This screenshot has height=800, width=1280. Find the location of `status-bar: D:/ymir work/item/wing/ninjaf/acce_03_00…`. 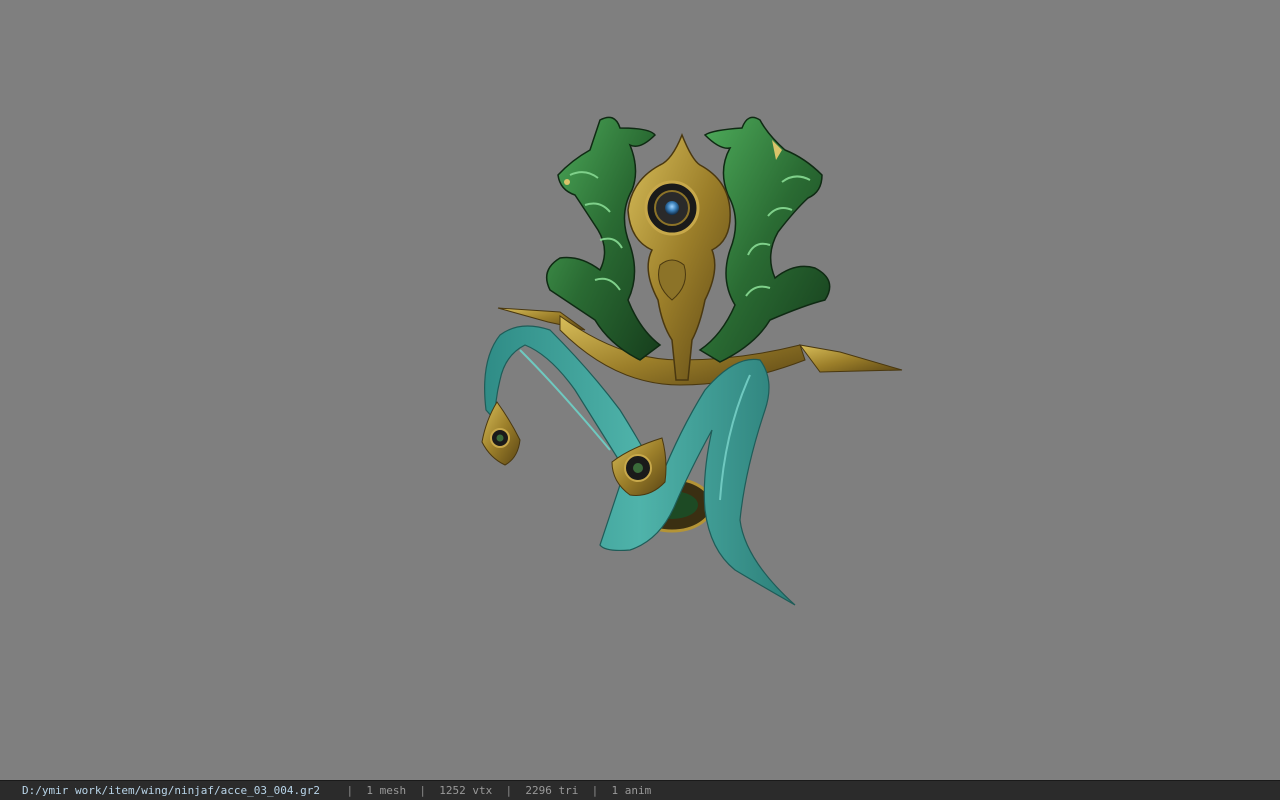

status-bar: D:/ymir work/item/wing/ninjaf/acce_03_00… is located at coordinates (640, 790).